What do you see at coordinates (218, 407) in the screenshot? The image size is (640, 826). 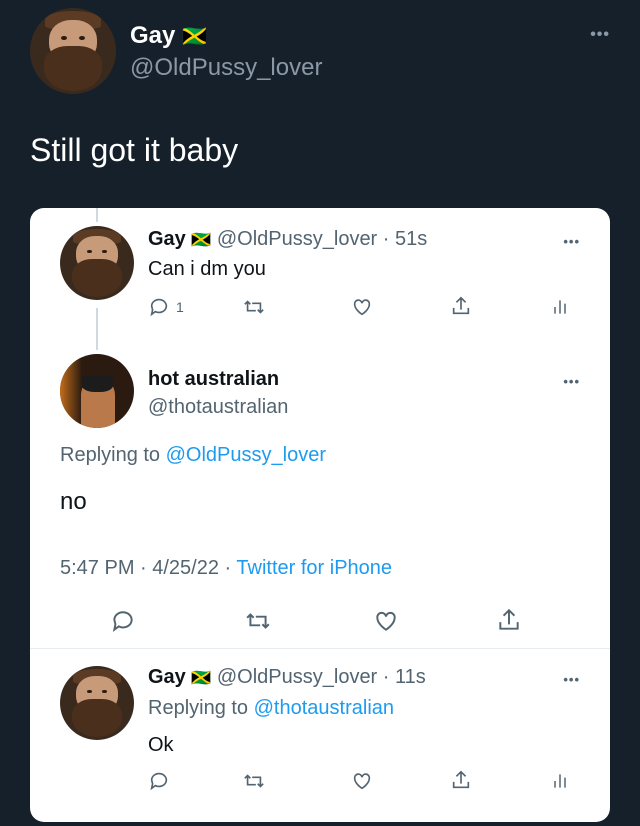 I see `tweet2-handle: @thotaustralian` at bounding box center [218, 407].